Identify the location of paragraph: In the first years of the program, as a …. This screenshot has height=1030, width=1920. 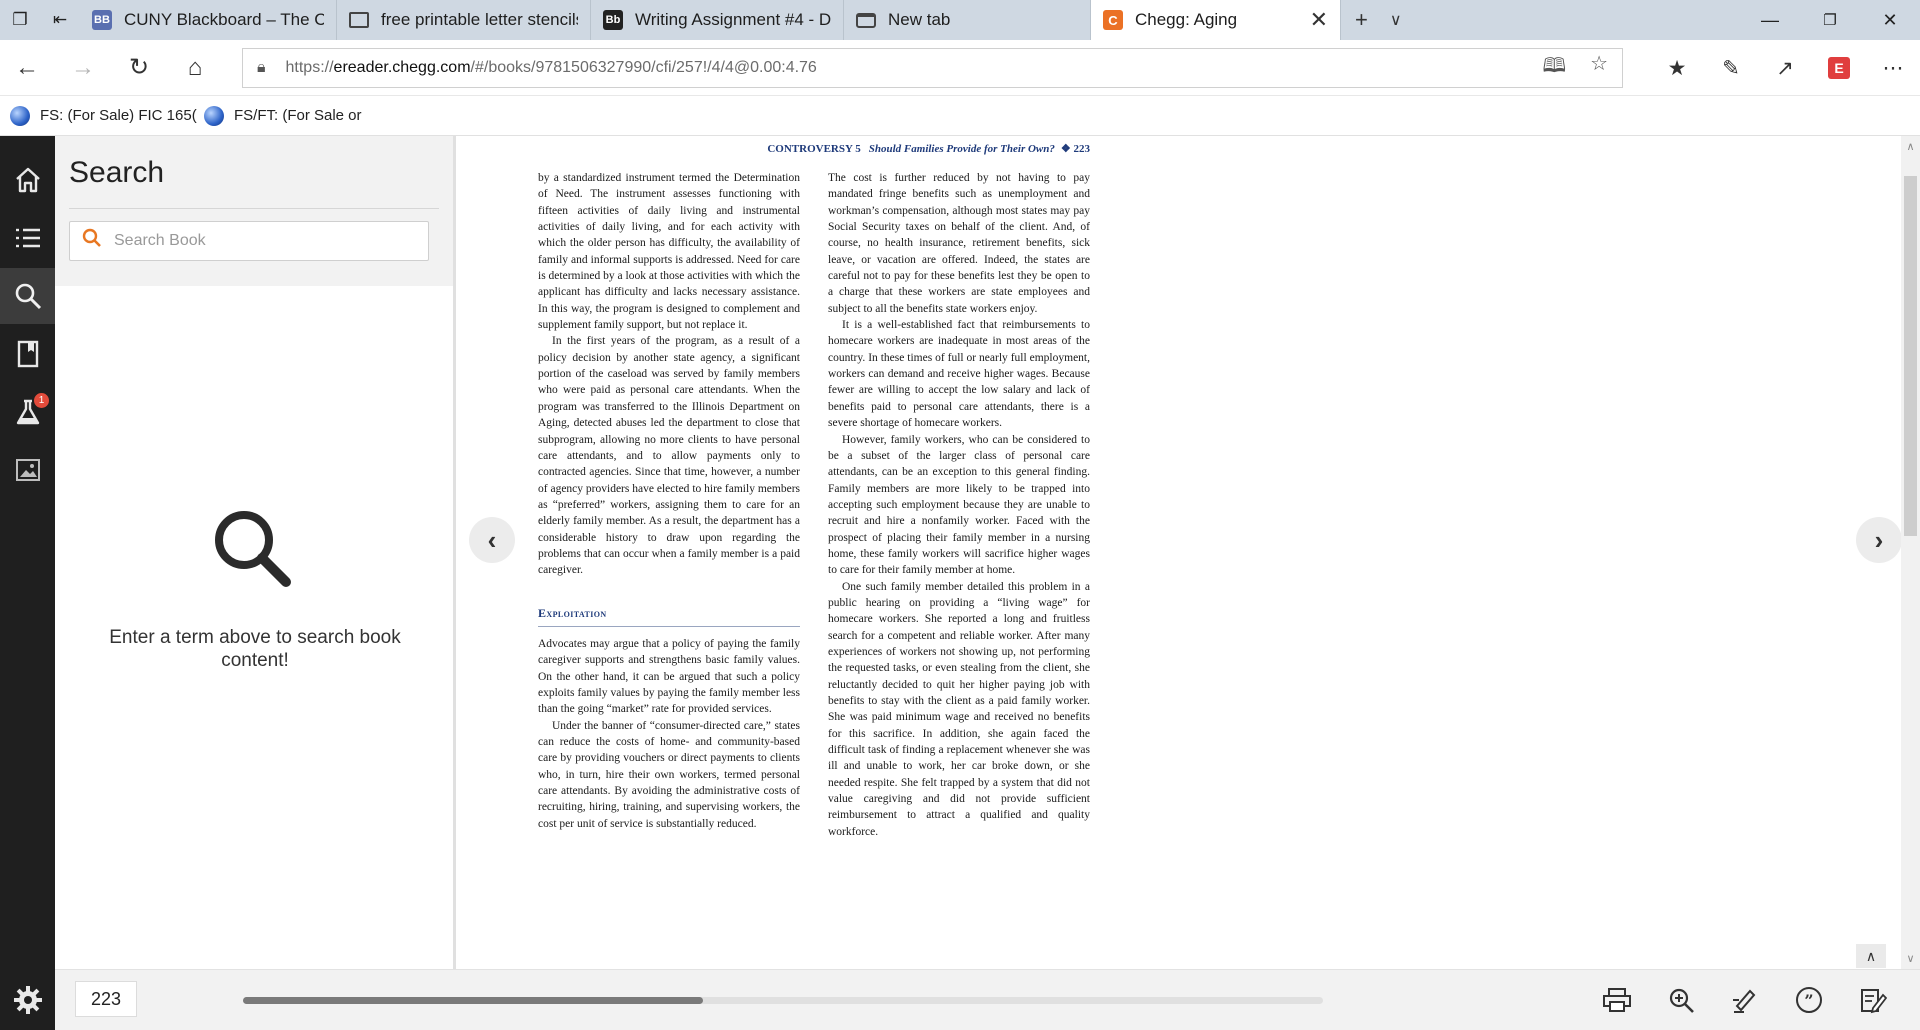
(669, 456).